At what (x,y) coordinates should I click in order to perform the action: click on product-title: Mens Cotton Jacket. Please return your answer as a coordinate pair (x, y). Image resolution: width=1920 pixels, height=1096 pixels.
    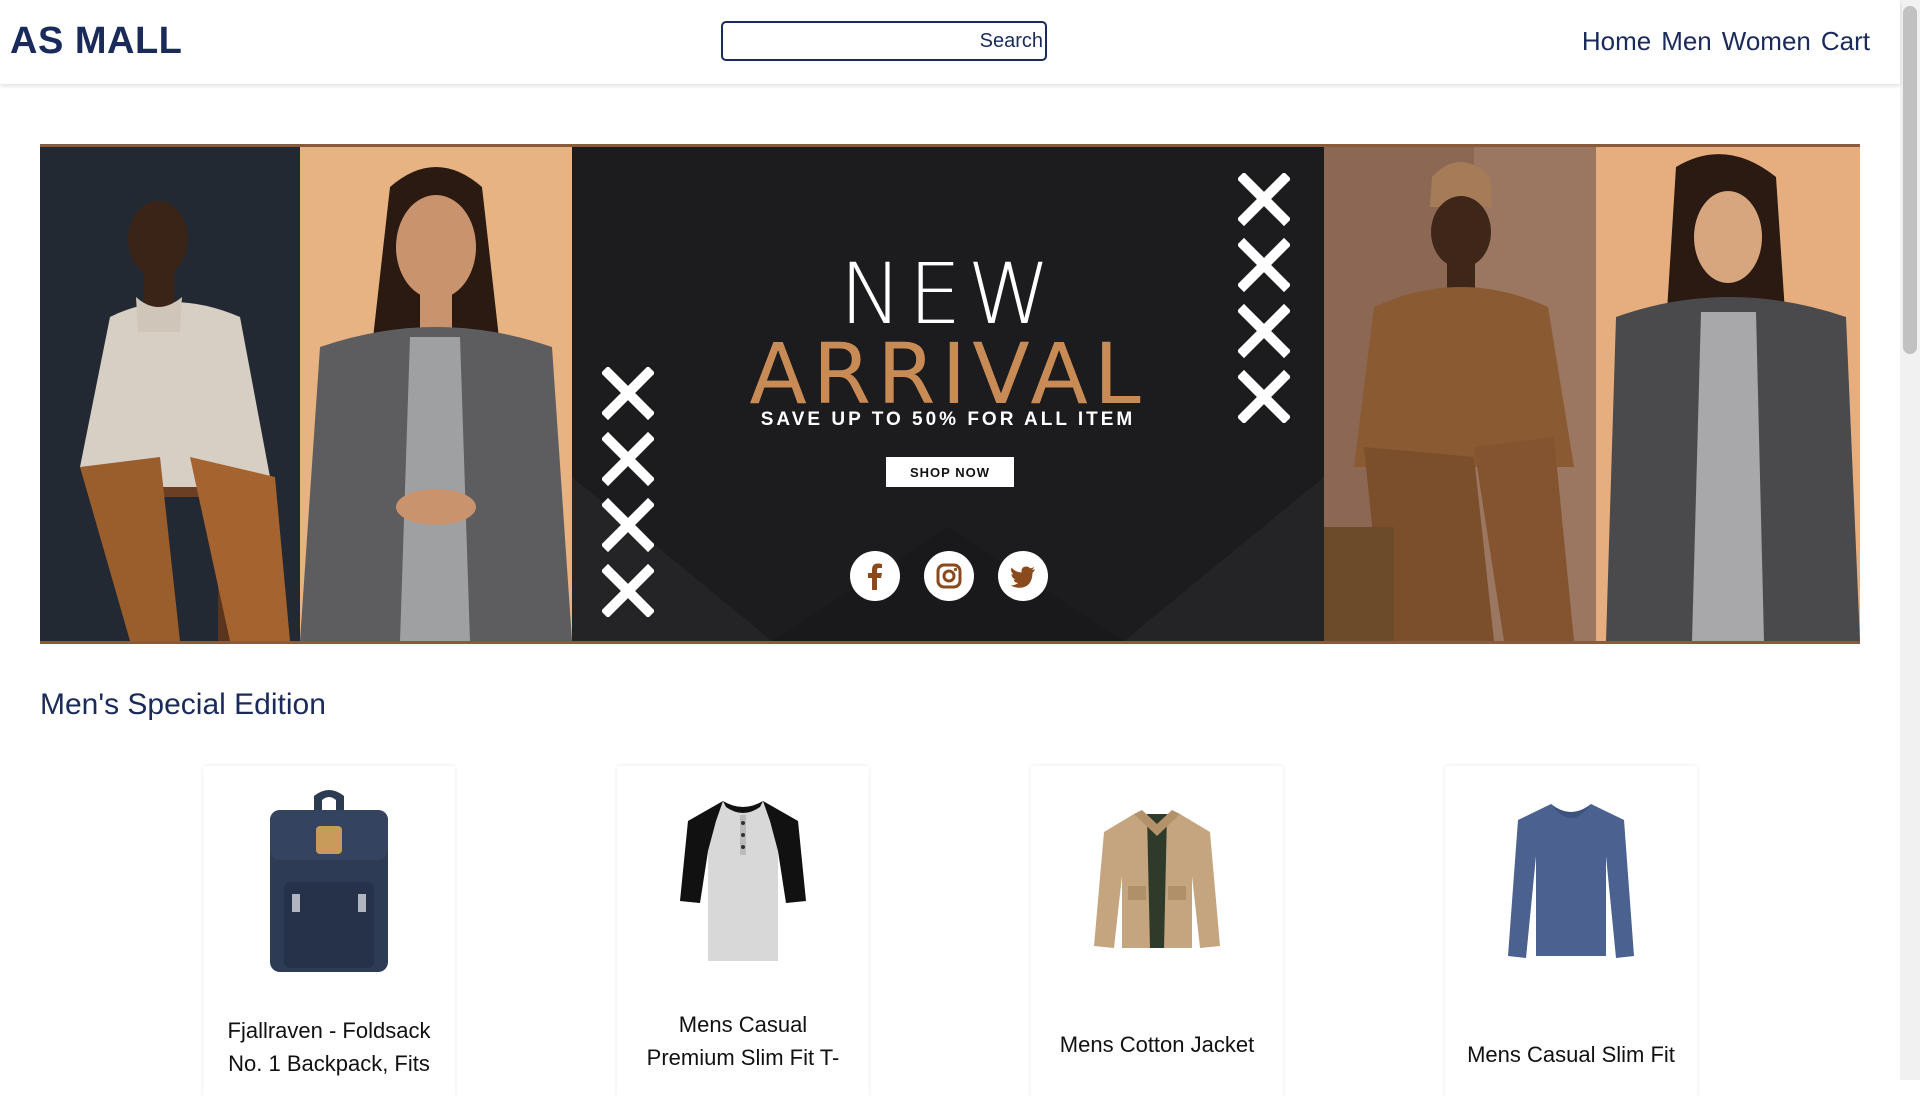
    Looking at the image, I should click on (1157, 1044).